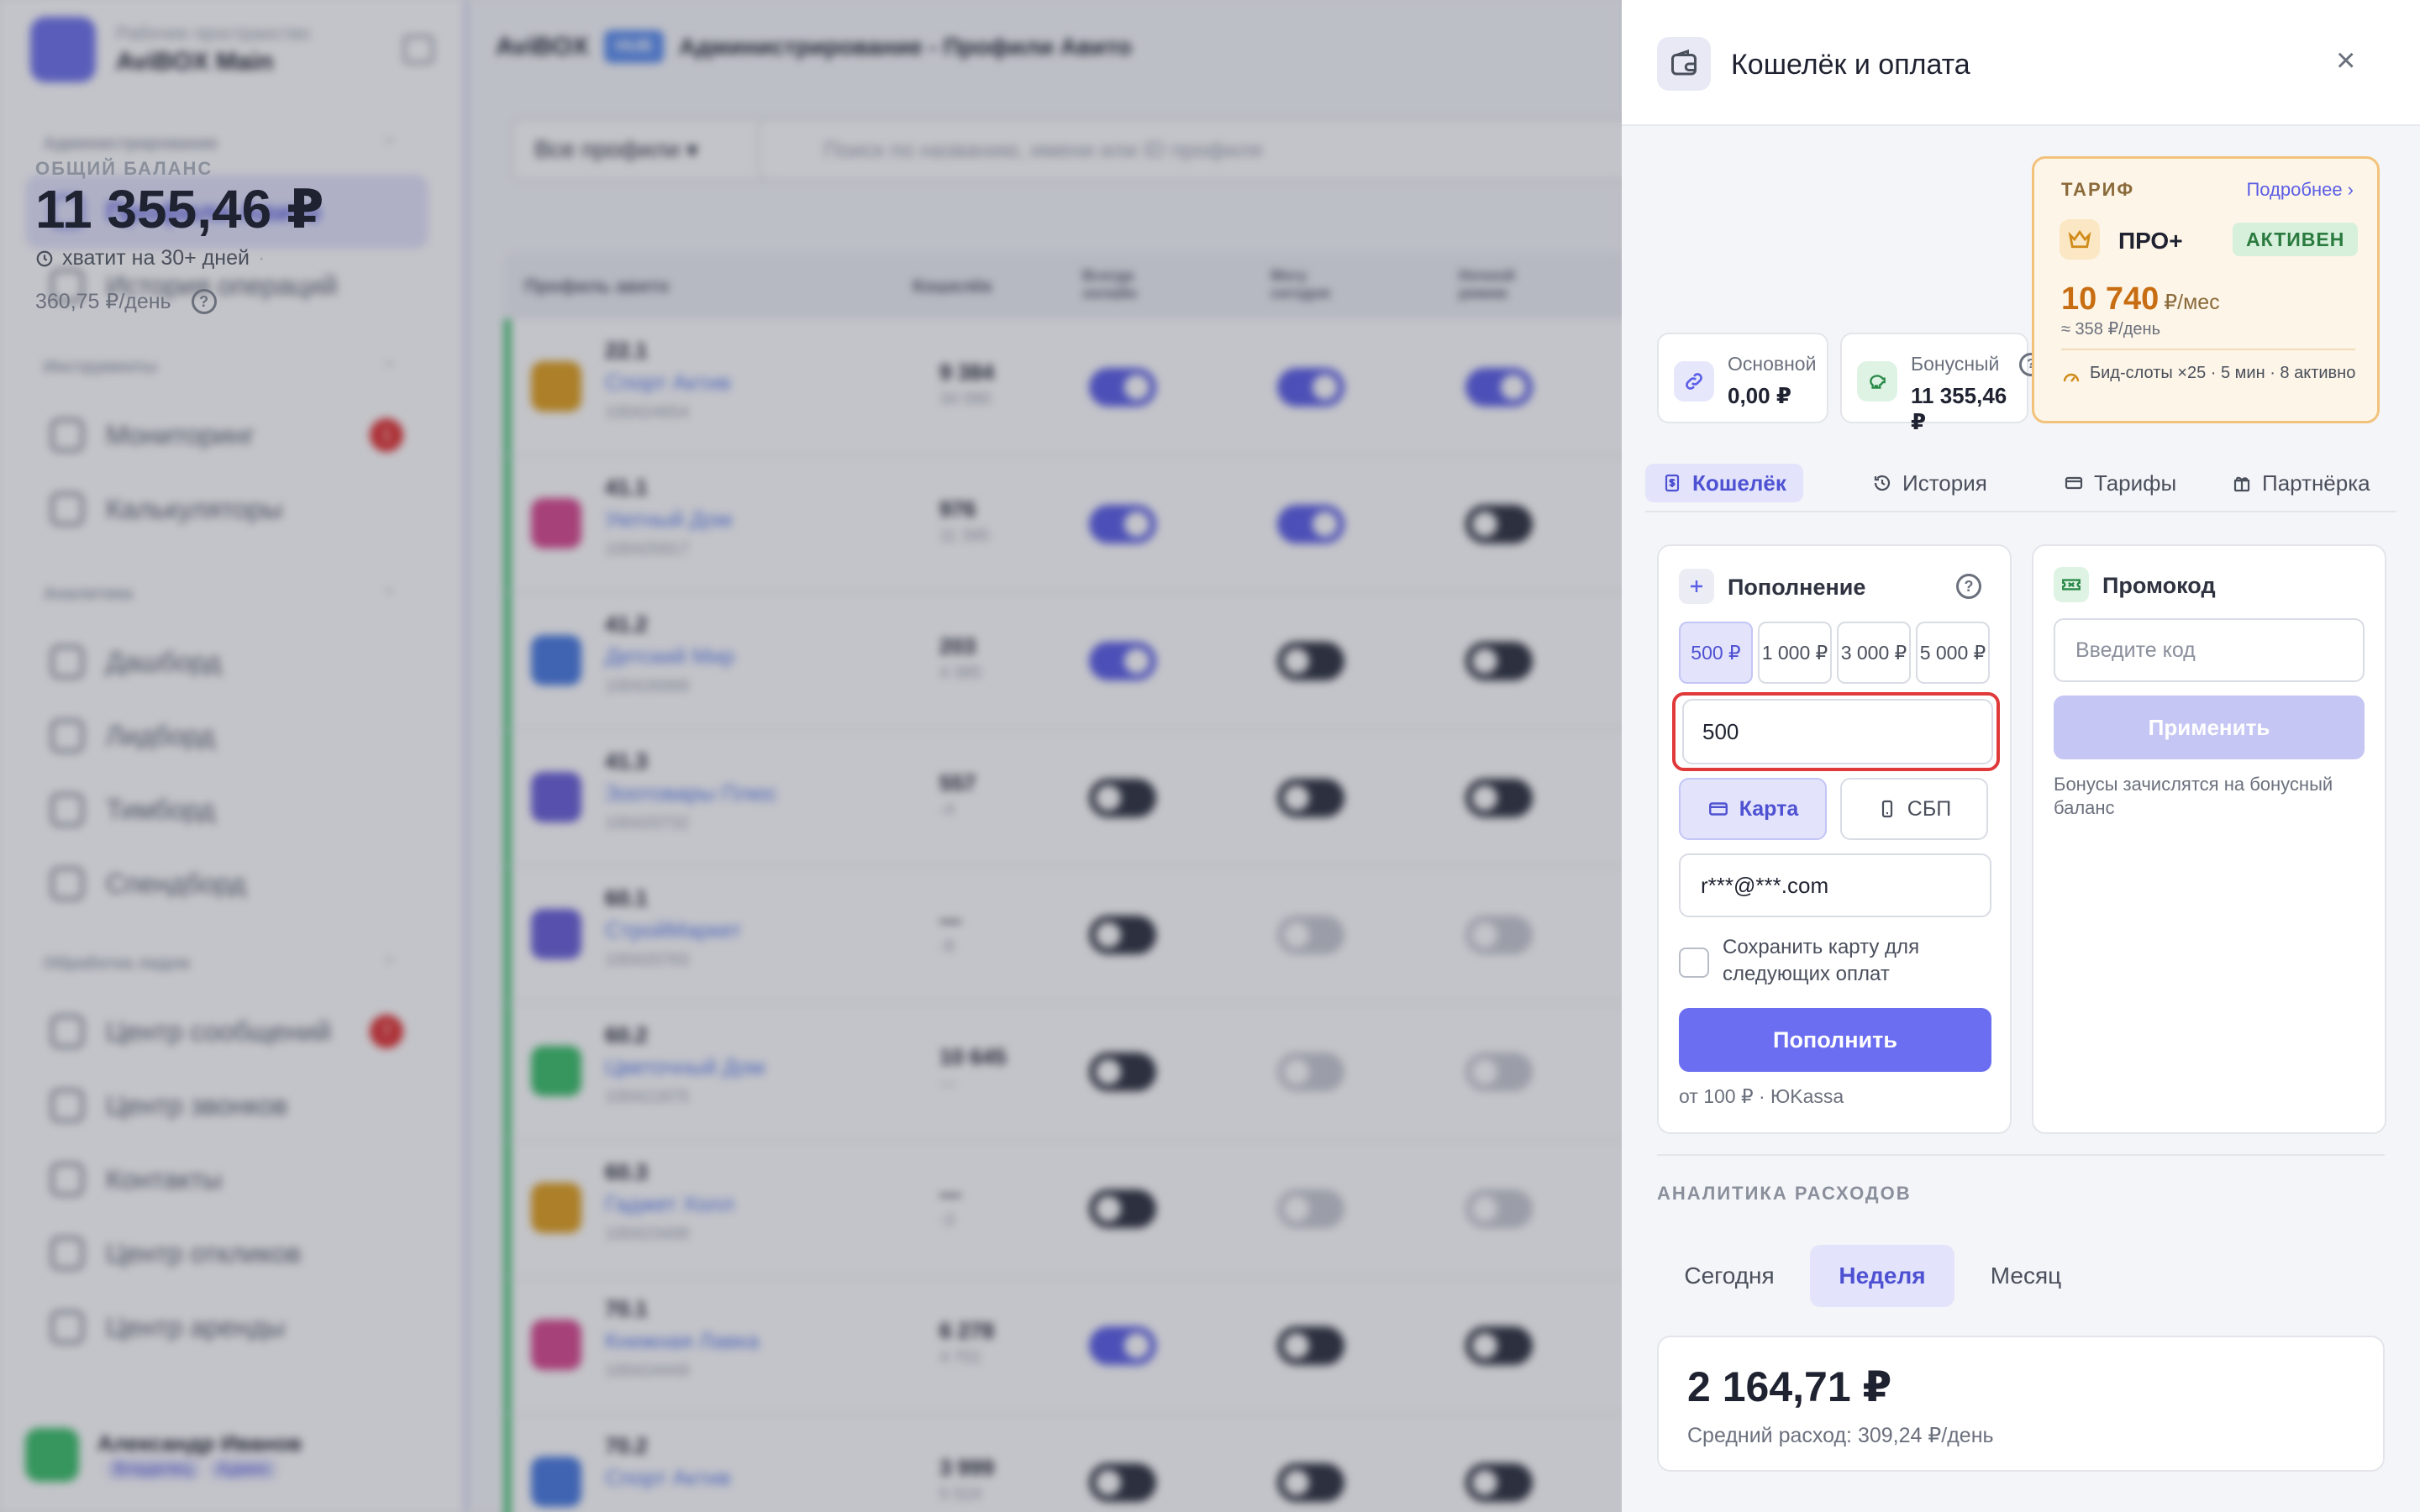 This screenshot has height=1512, width=2420. I want to click on tab-history: История, so click(1929, 483).